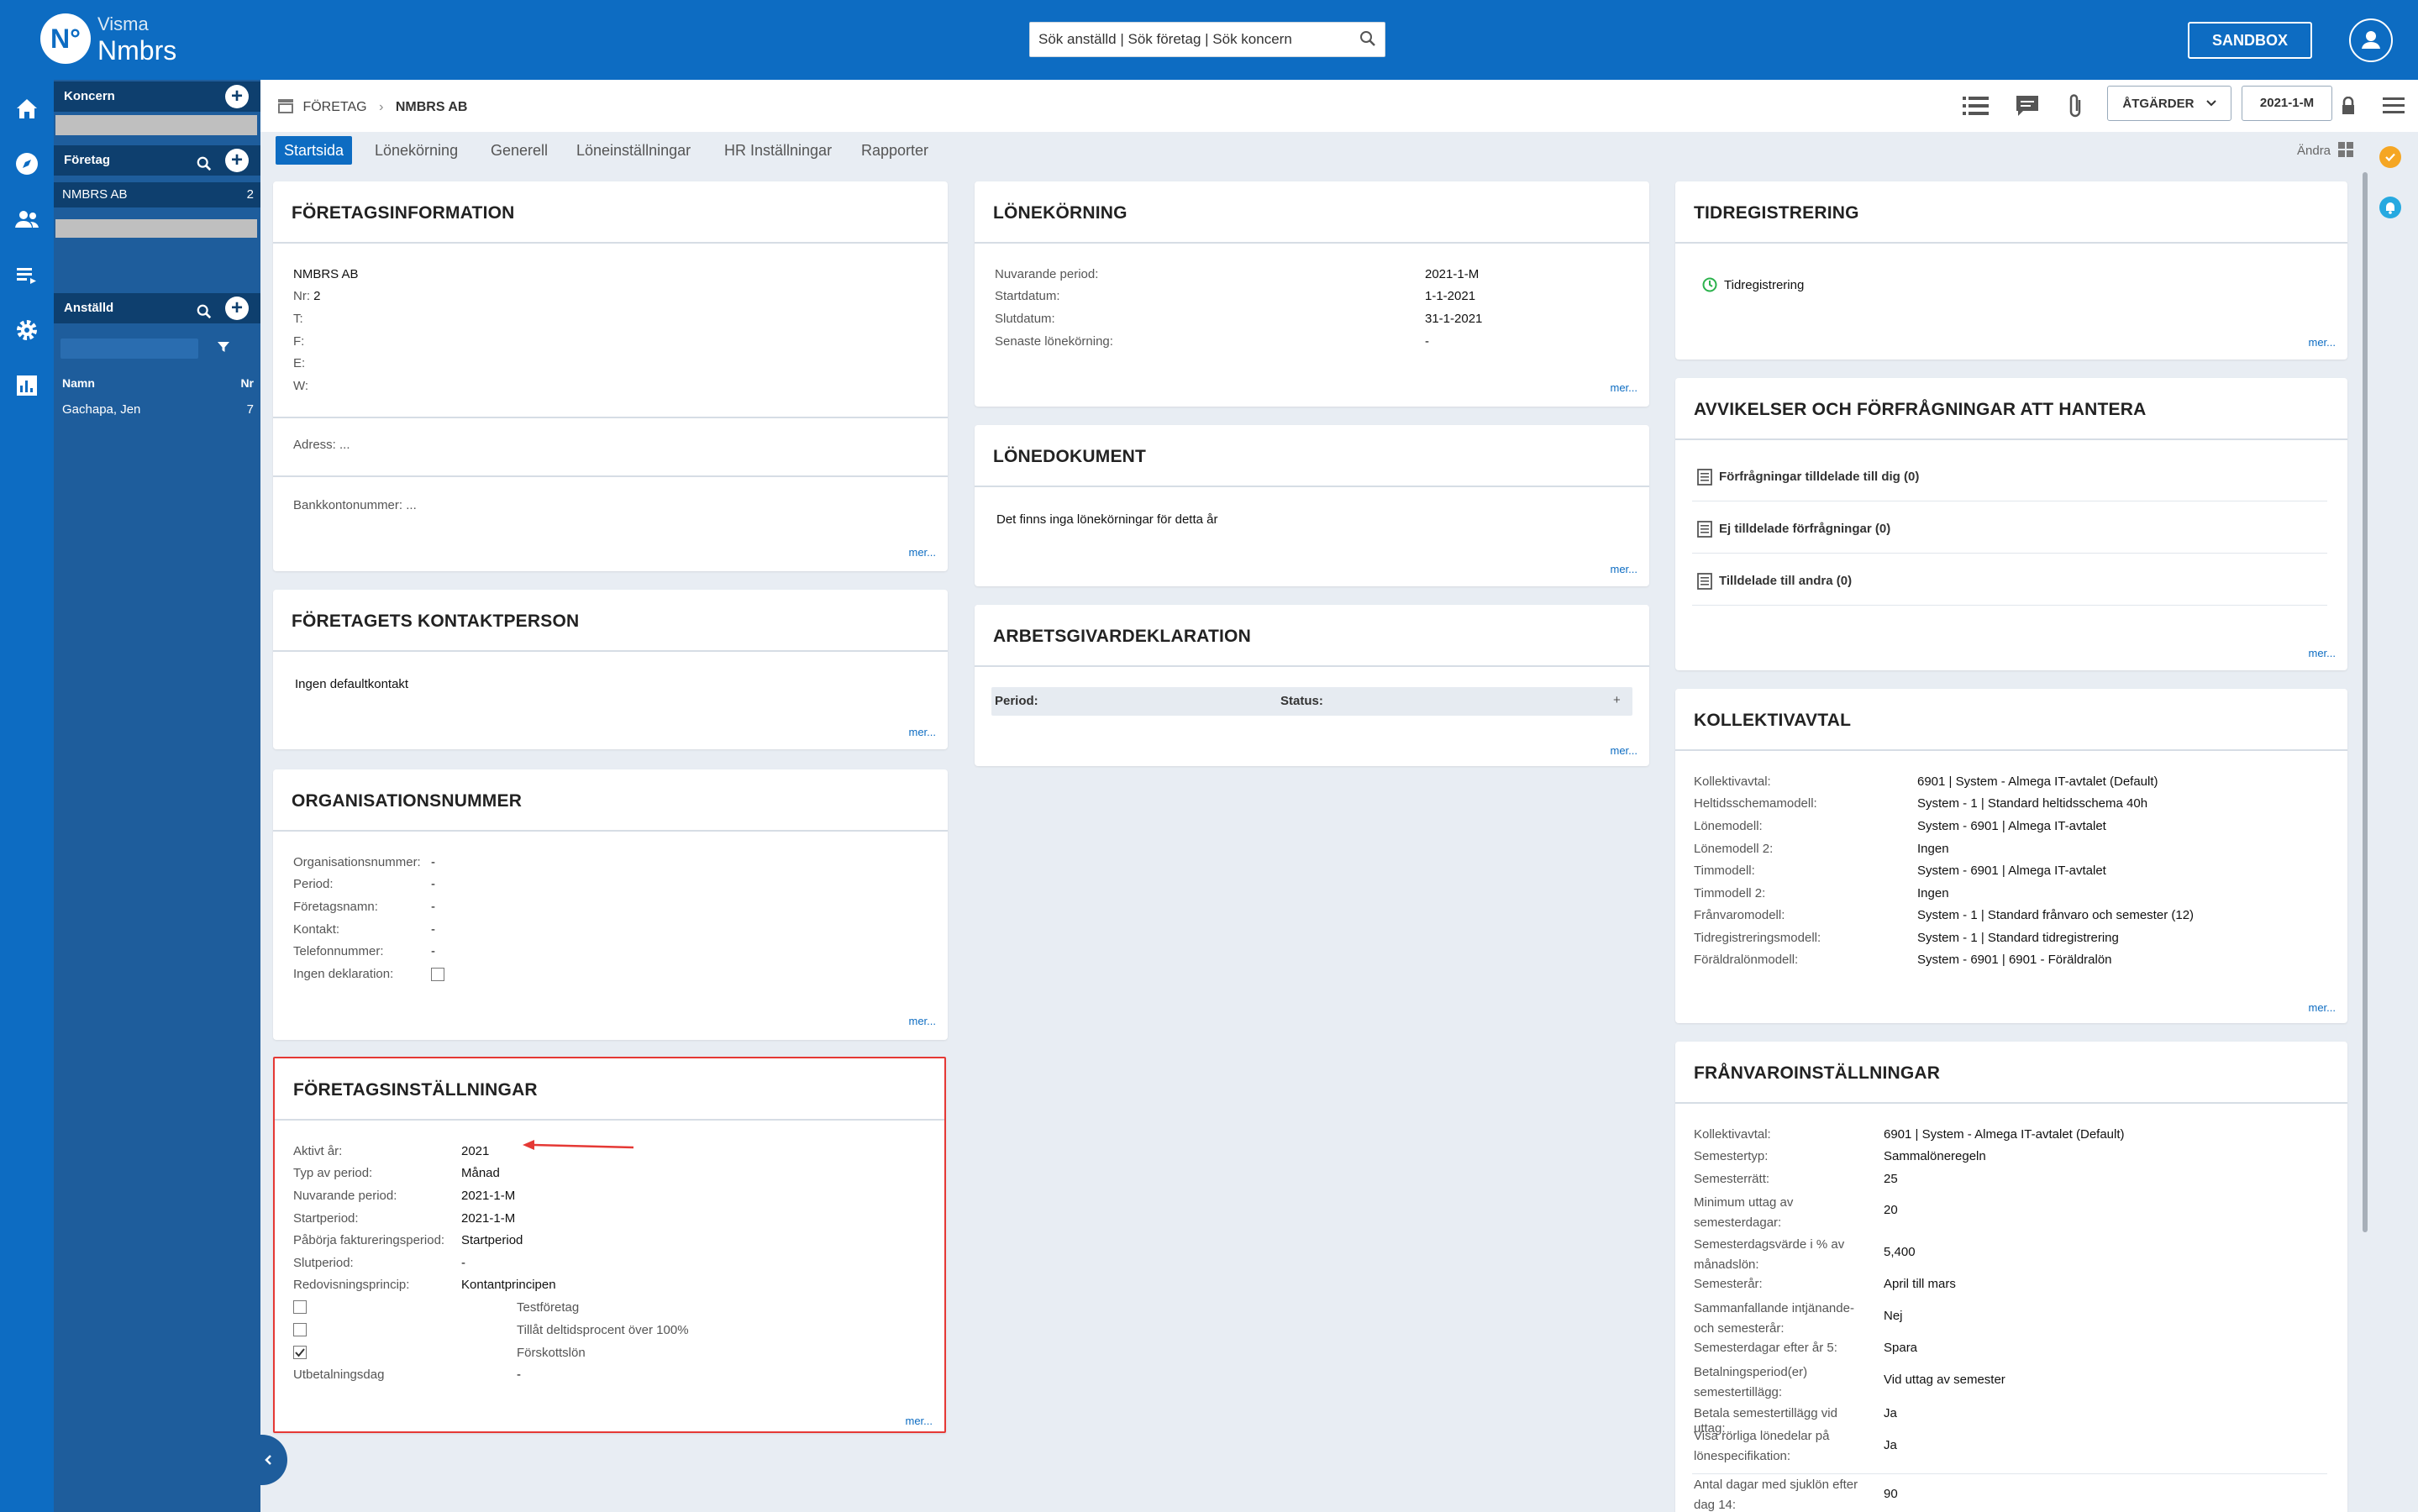  Describe the element at coordinates (1617, 700) in the screenshot. I see `expand-plus-button: +` at that location.